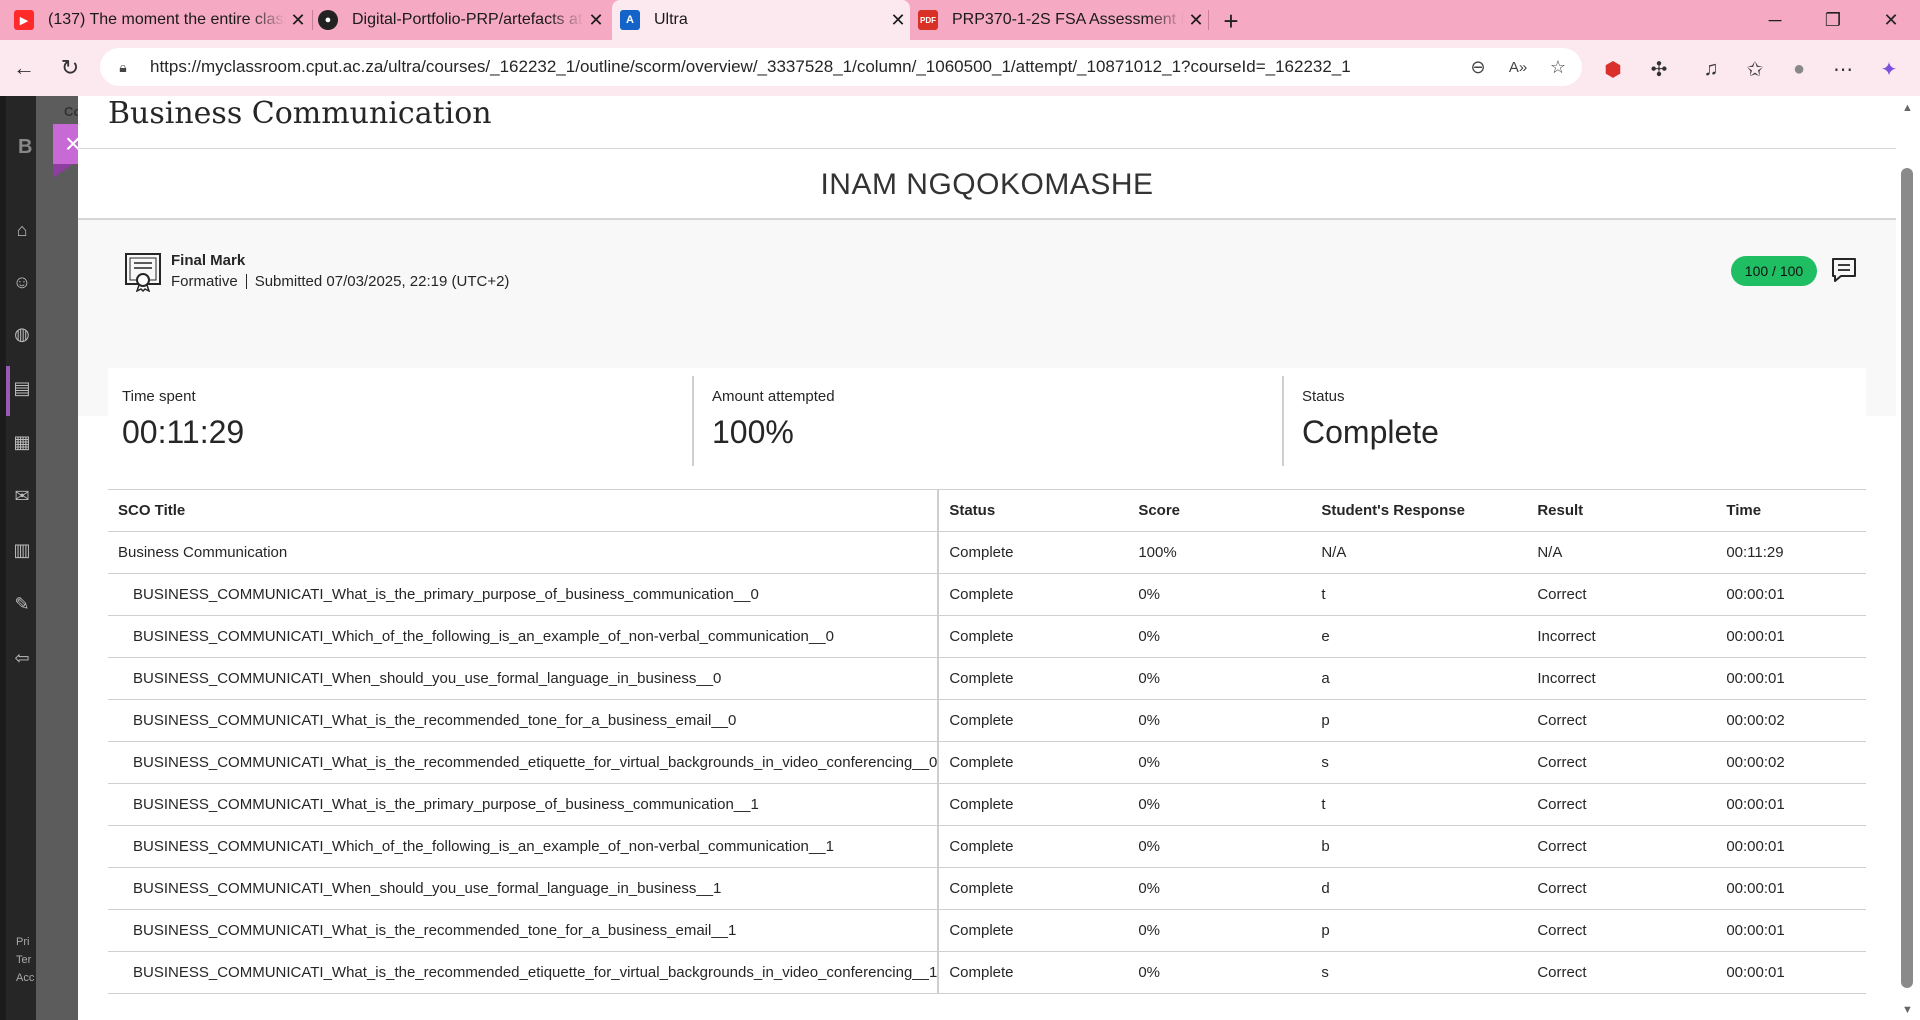 The image size is (1920, 1020). Describe the element at coordinates (1889, 69) in the screenshot. I see `copilot-icon: ✦` at that location.